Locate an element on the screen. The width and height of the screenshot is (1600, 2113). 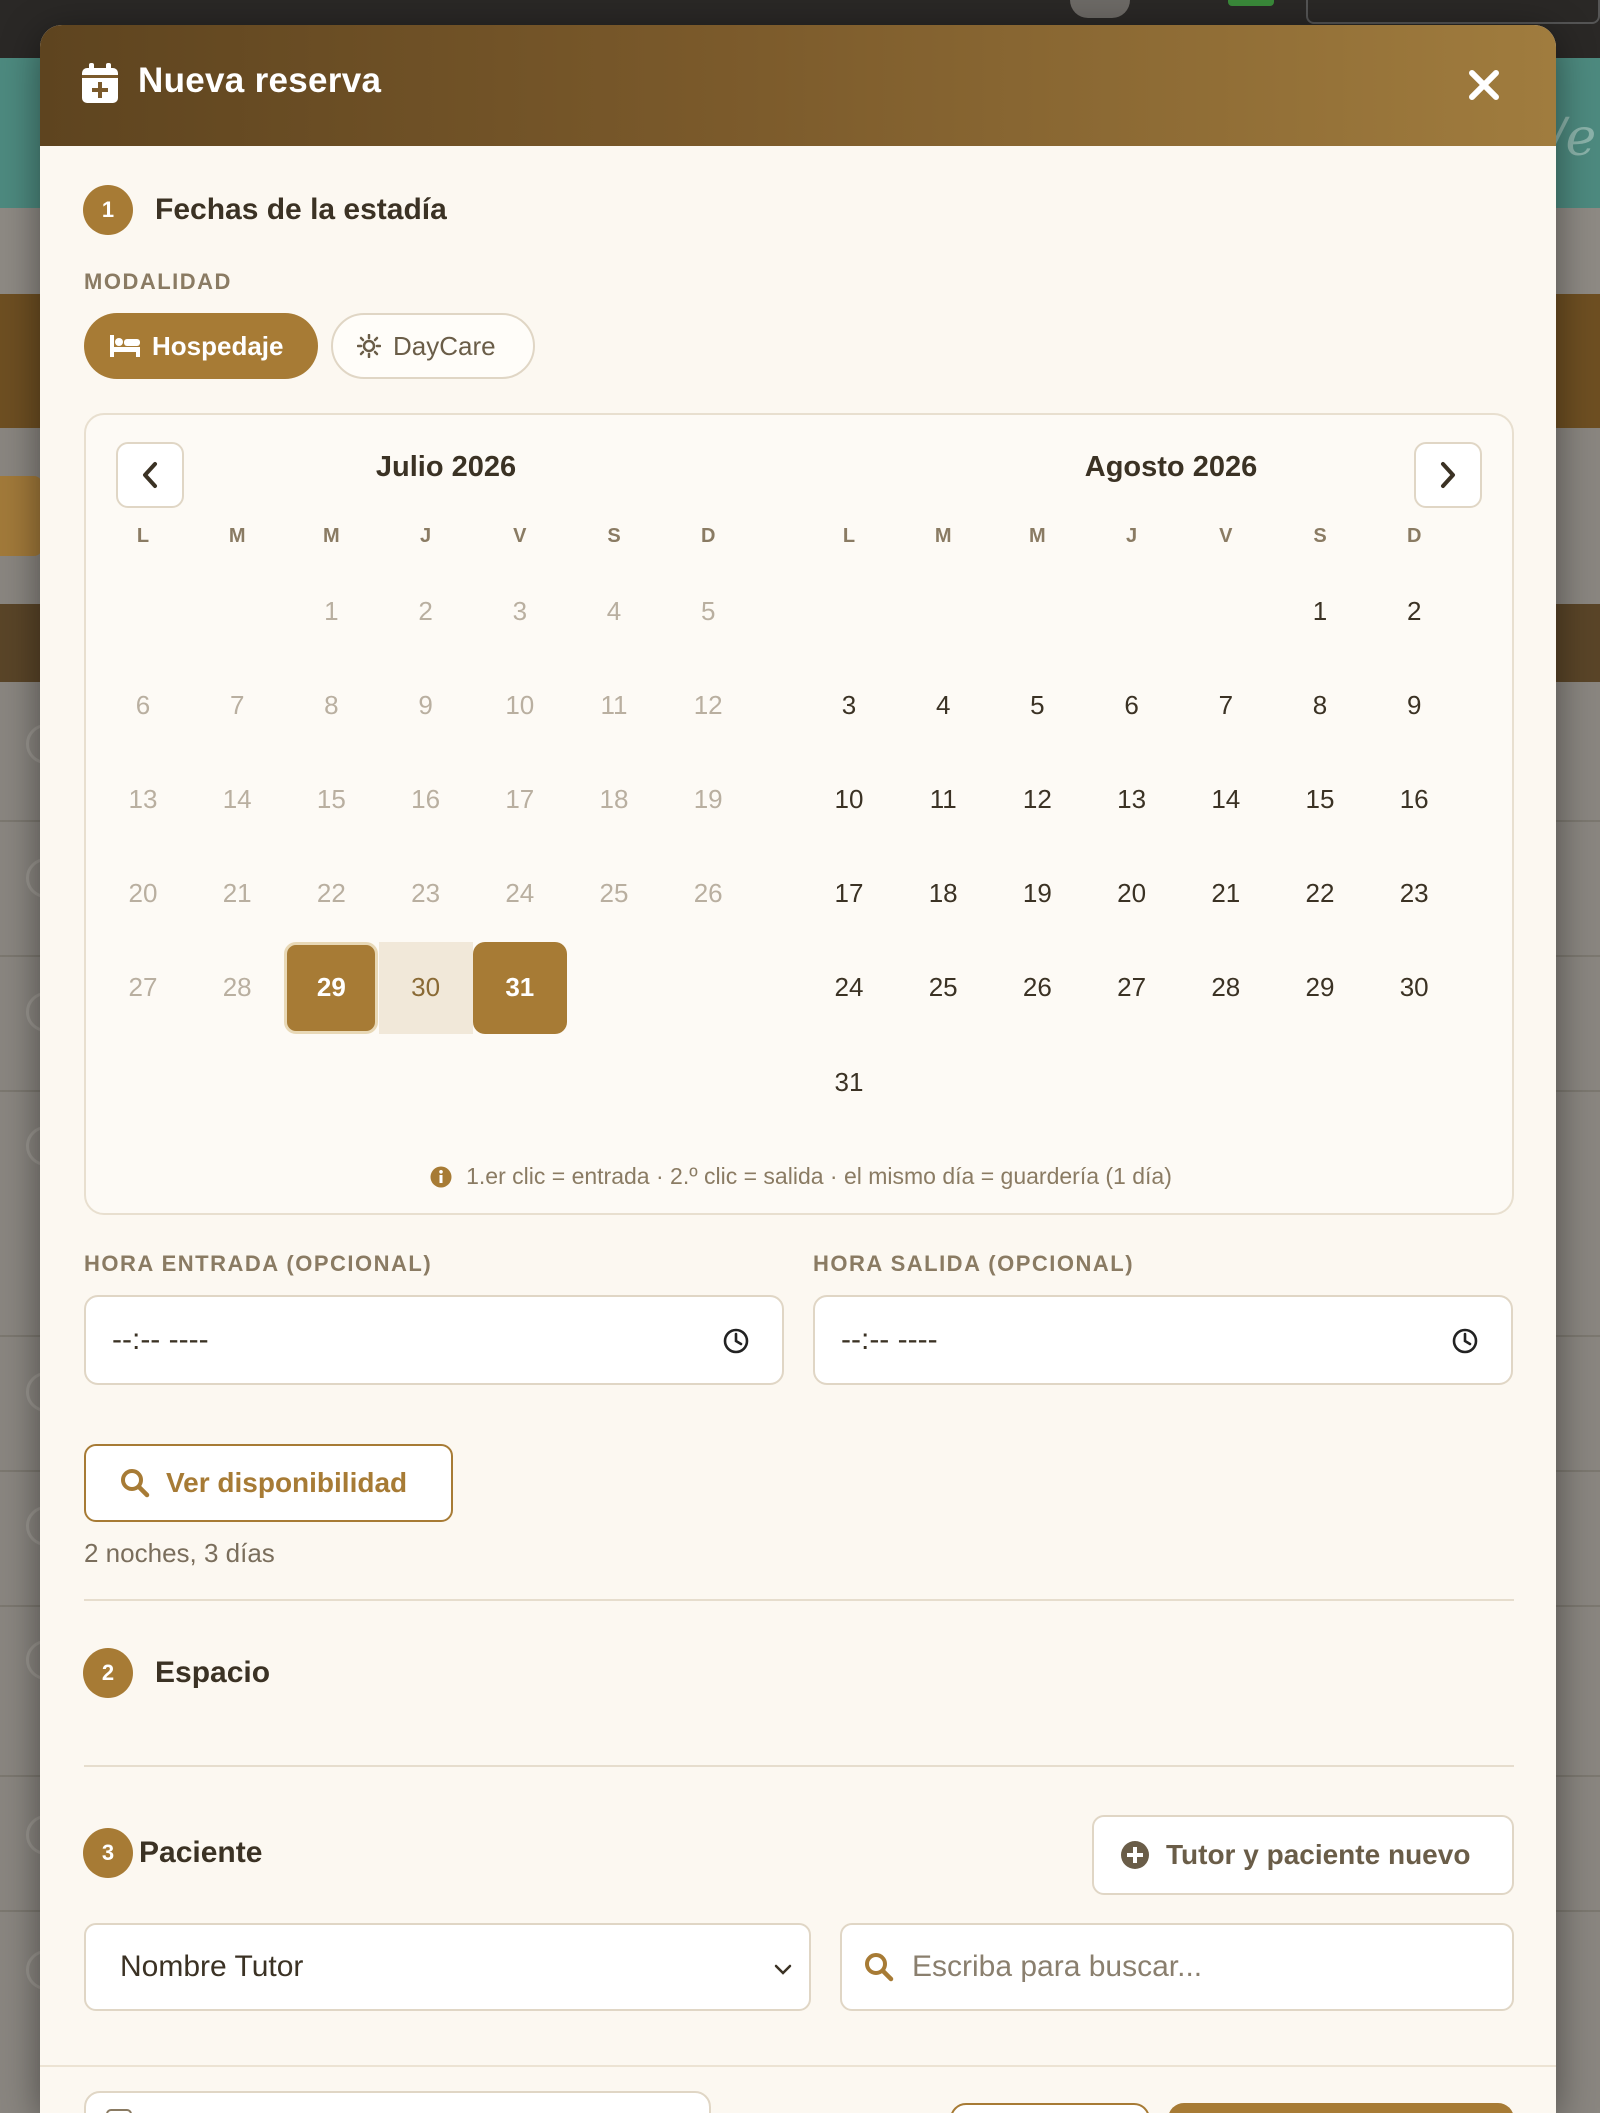
calendar-day: 22 is located at coordinates (1320, 894).